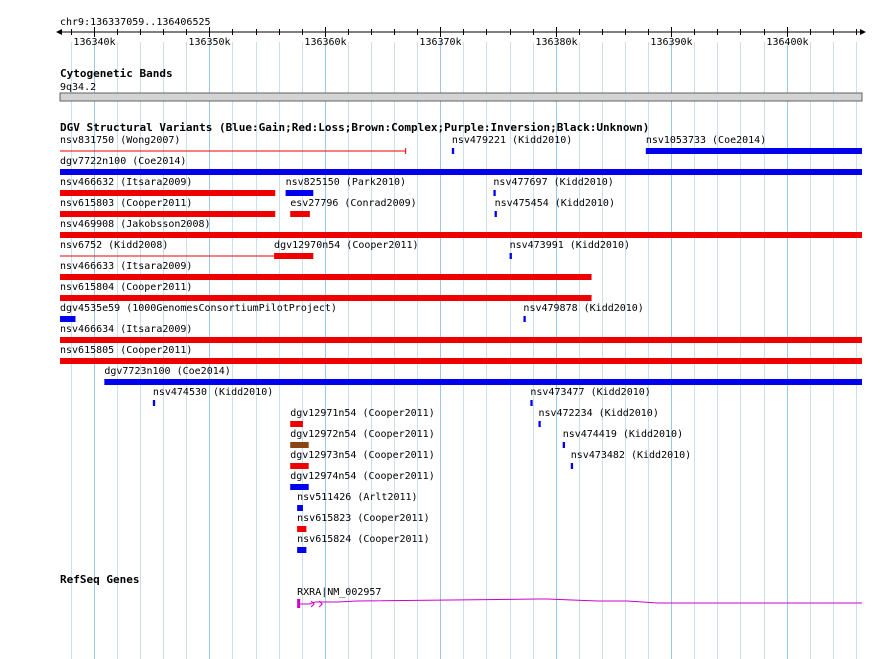 This screenshot has width=890, height=659. I want to click on dgv-feature-label: dgv12974n54 (Cooper2011), so click(362, 476).